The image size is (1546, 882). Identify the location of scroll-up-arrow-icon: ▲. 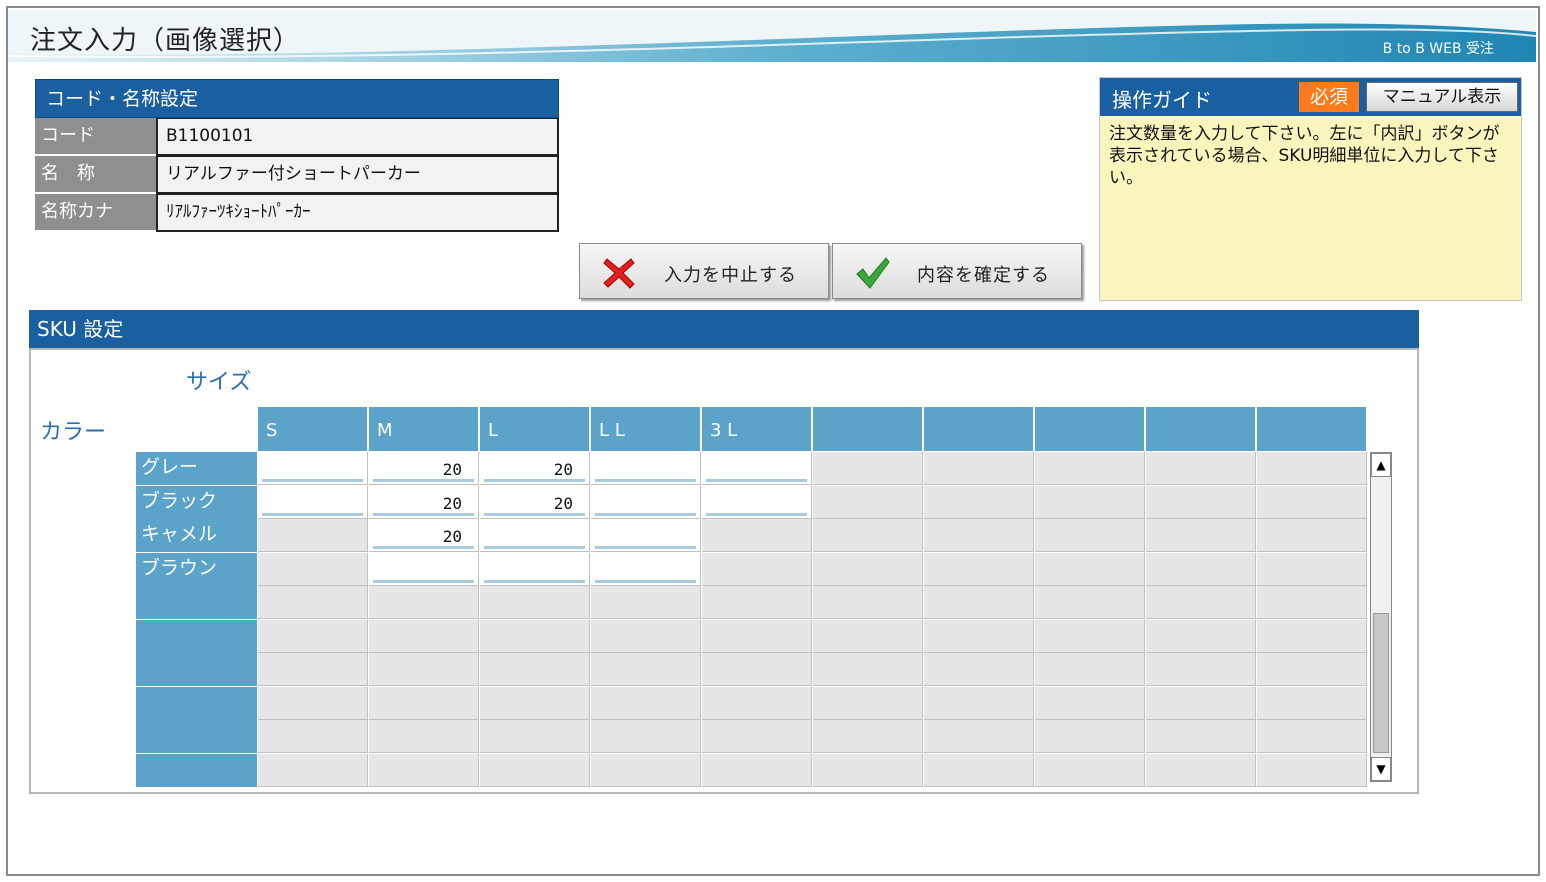
(1381, 465).